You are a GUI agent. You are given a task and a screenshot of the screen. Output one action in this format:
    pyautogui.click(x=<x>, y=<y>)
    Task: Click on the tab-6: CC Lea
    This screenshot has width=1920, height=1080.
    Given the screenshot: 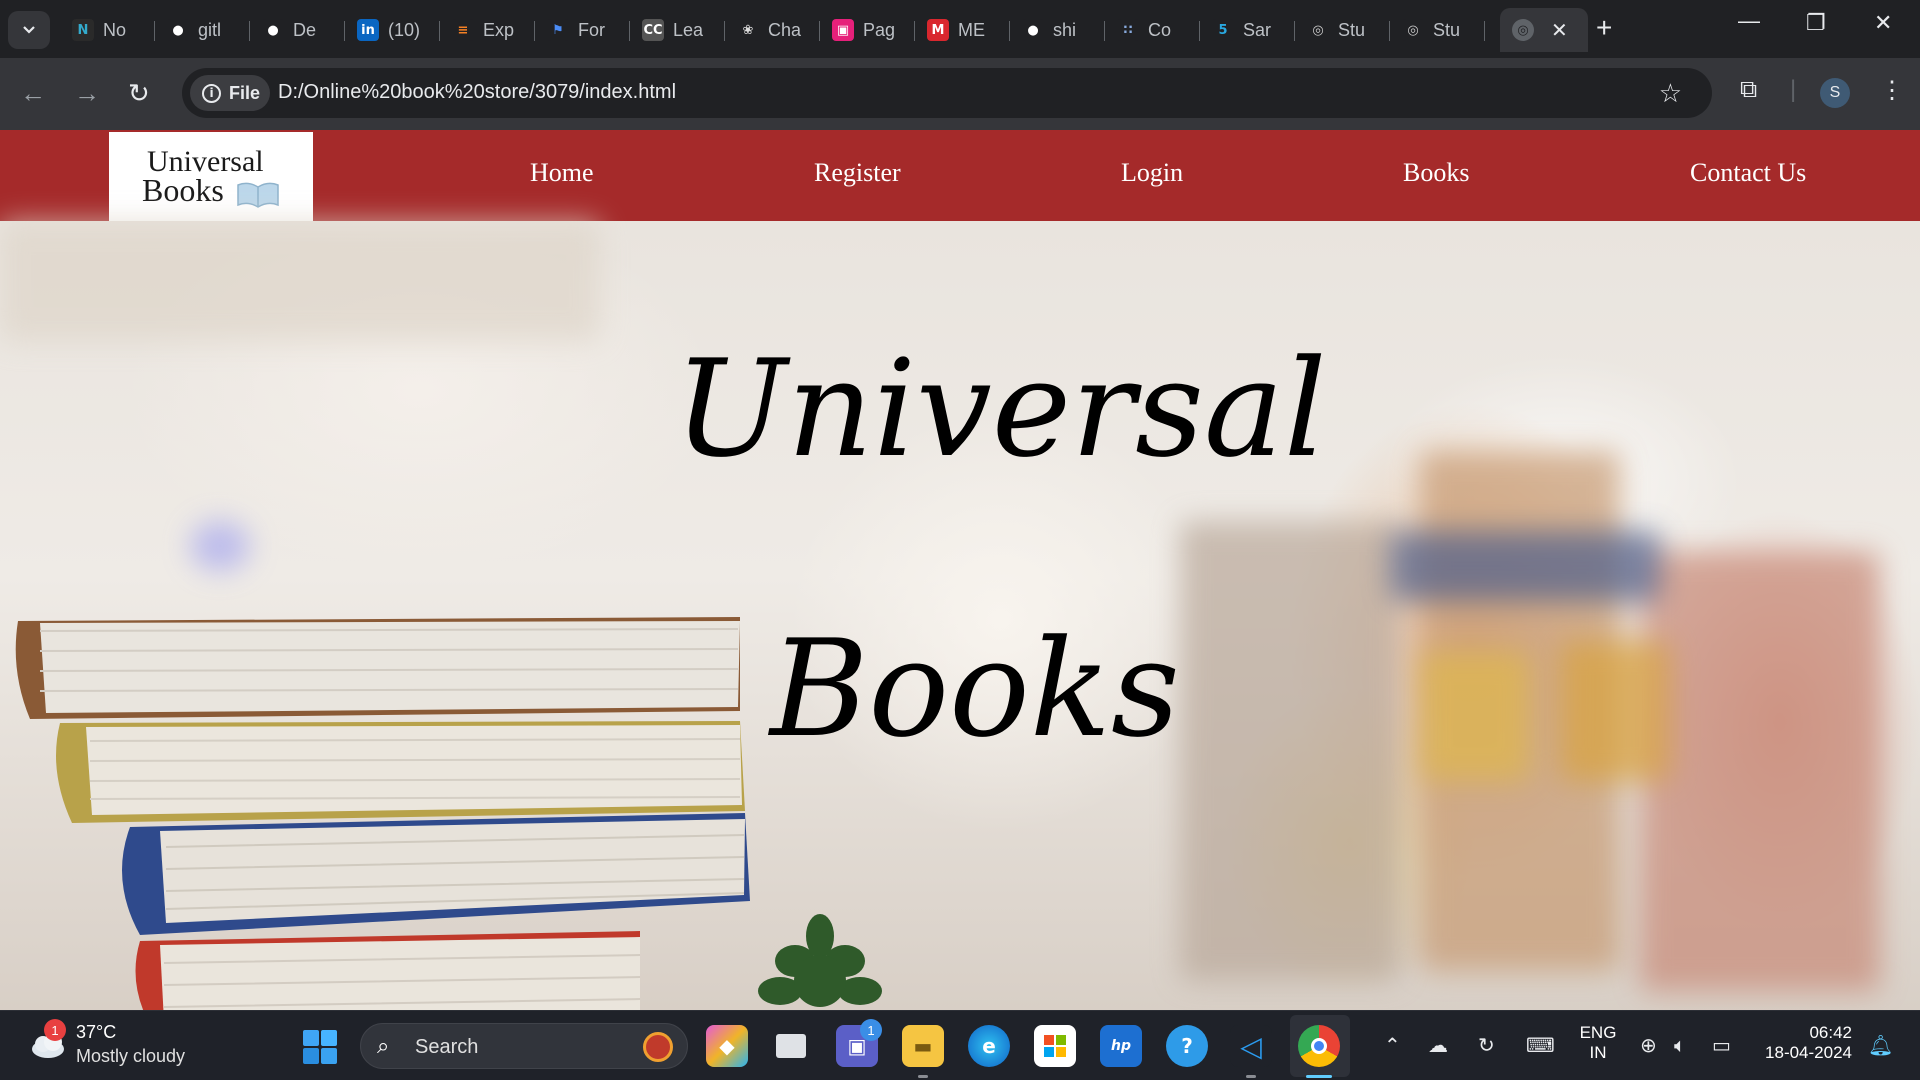 What is the action you would take?
    pyautogui.click(x=677, y=30)
    